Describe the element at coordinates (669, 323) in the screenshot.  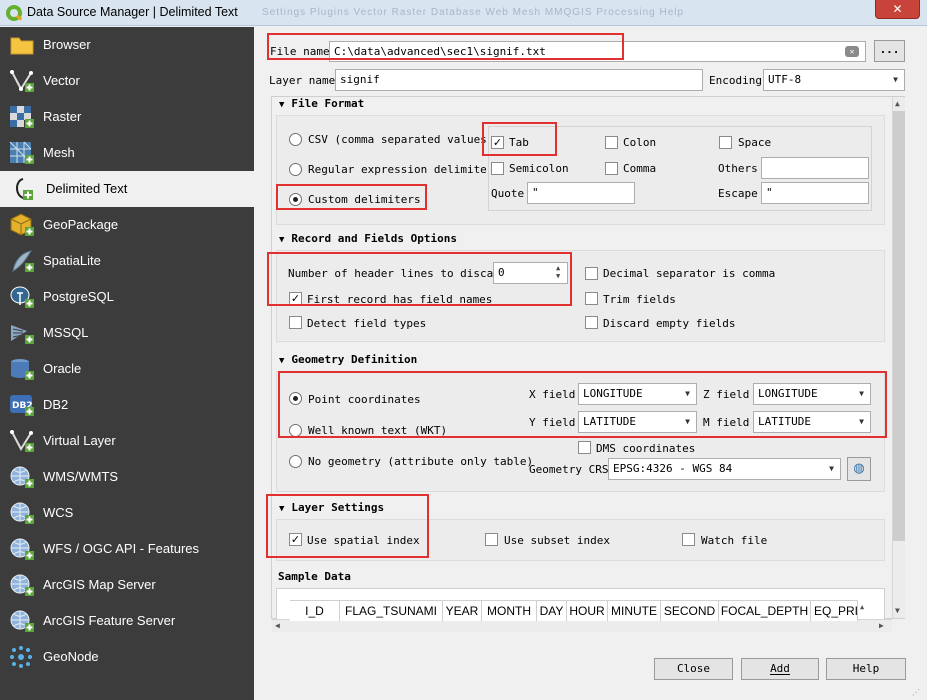
I see `discard-empty-label: Discard empty fields` at that location.